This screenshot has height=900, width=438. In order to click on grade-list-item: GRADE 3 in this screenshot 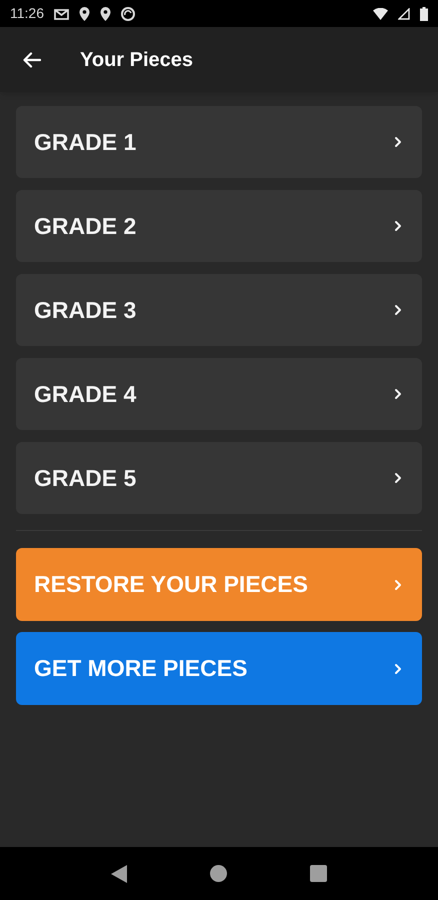, I will do `click(219, 310)`.